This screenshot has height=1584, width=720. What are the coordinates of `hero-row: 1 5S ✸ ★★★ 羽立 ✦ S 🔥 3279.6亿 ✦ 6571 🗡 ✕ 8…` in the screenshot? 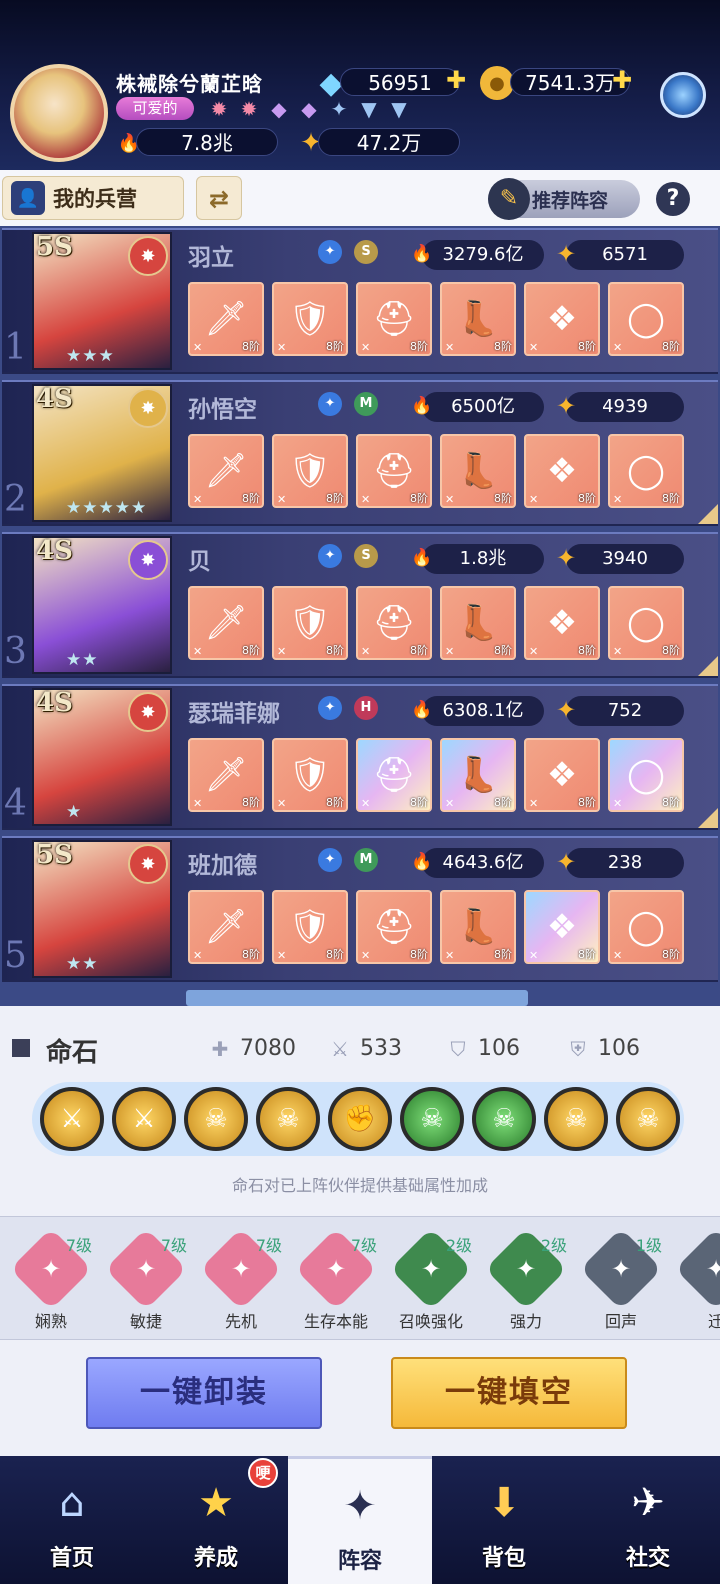 It's located at (360, 301).